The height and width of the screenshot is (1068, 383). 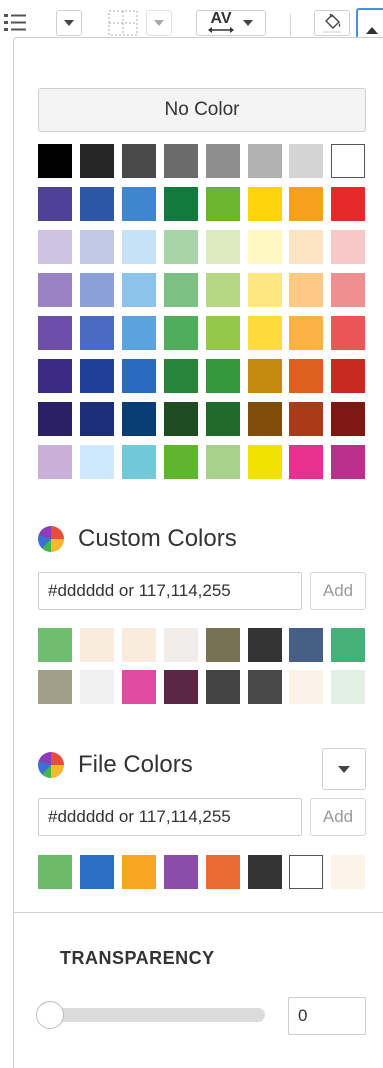 What do you see at coordinates (69, 23) in the screenshot?
I see `list-dropdown-button` at bounding box center [69, 23].